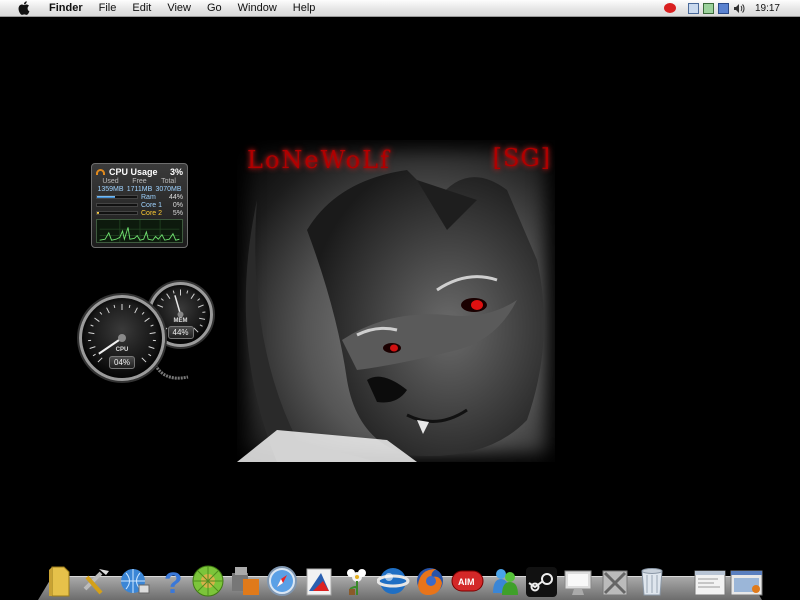 This screenshot has height=600, width=800. Describe the element at coordinates (24, 8) in the screenshot. I see `apple-menu-icon` at that location.